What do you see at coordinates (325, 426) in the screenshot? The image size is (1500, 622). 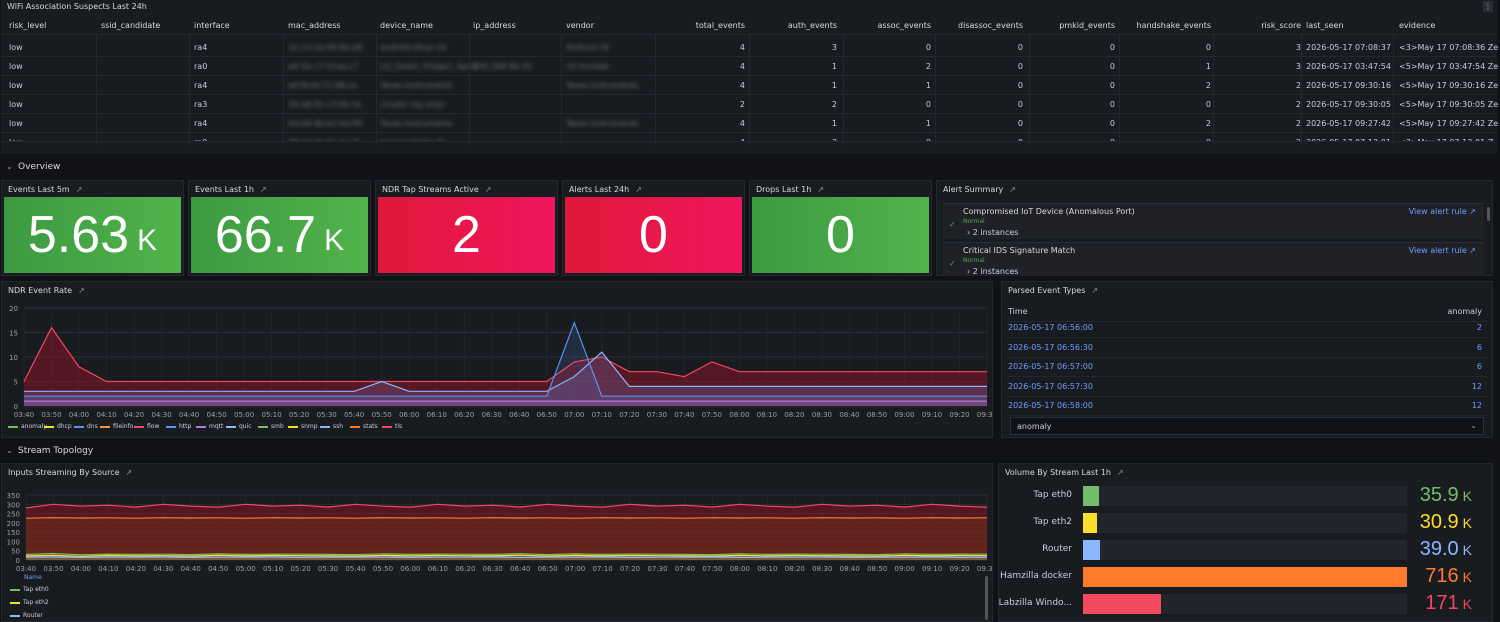 I see `legend-swatch` at bounding box center [325, 426].